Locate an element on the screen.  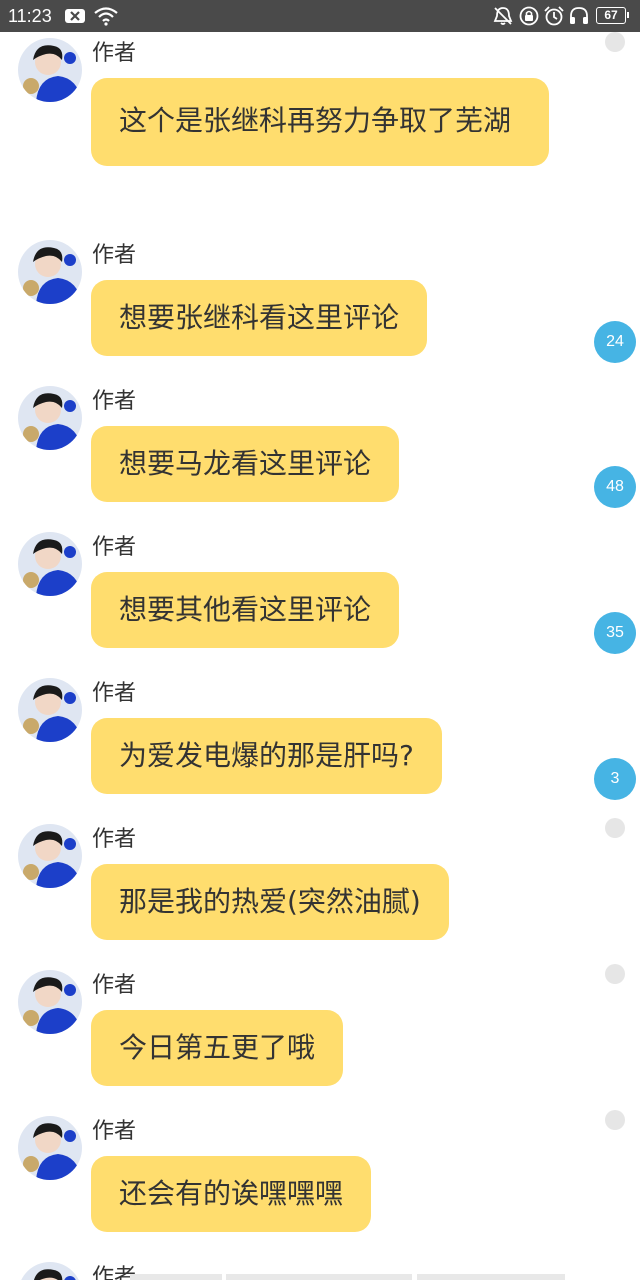
comment-count-badge: 3 is located at coordinates (615, 779).